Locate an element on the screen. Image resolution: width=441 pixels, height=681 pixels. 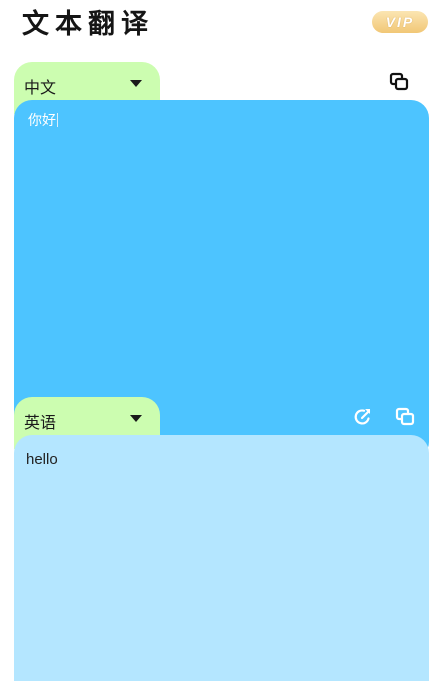
target-share-button is located at coordinates (363, 417).